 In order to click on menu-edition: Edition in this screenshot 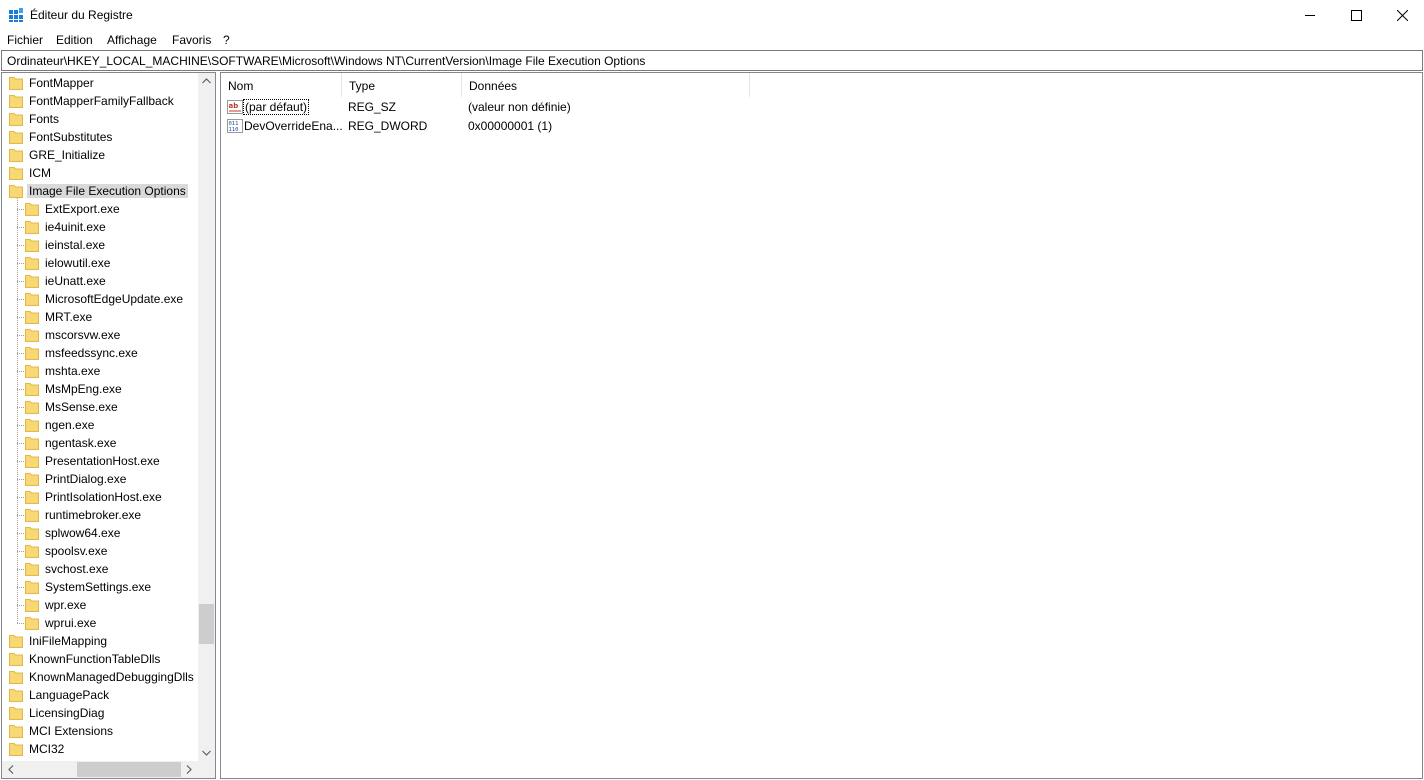, I will do `click(74, 40)`.